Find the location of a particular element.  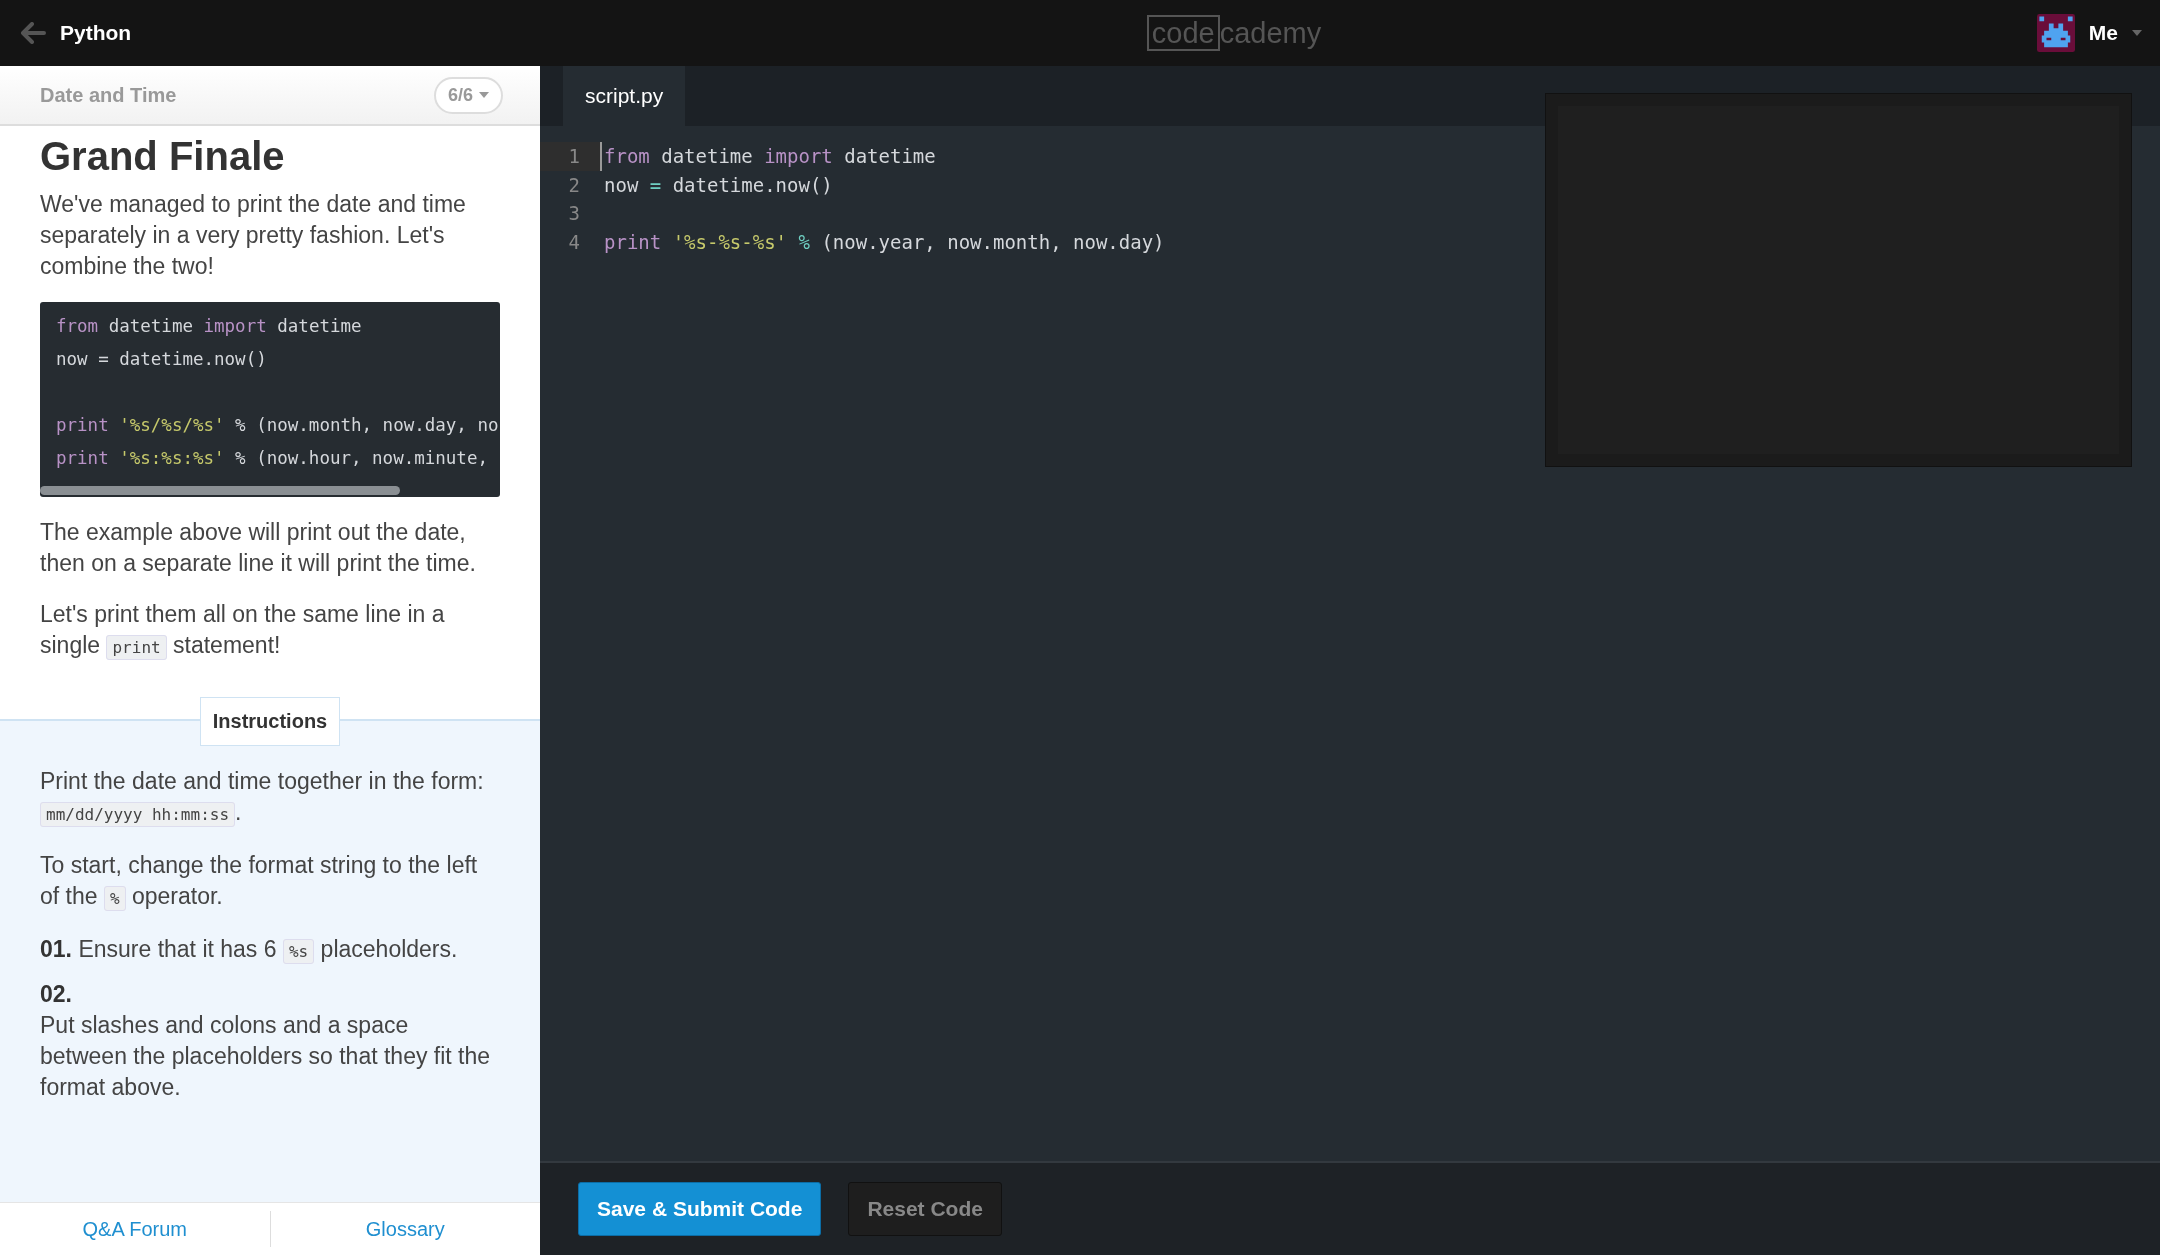

lesson-paragraph: The example above will print out the date, then on a separate line it will print the time. is located at coordinates (258, 548).